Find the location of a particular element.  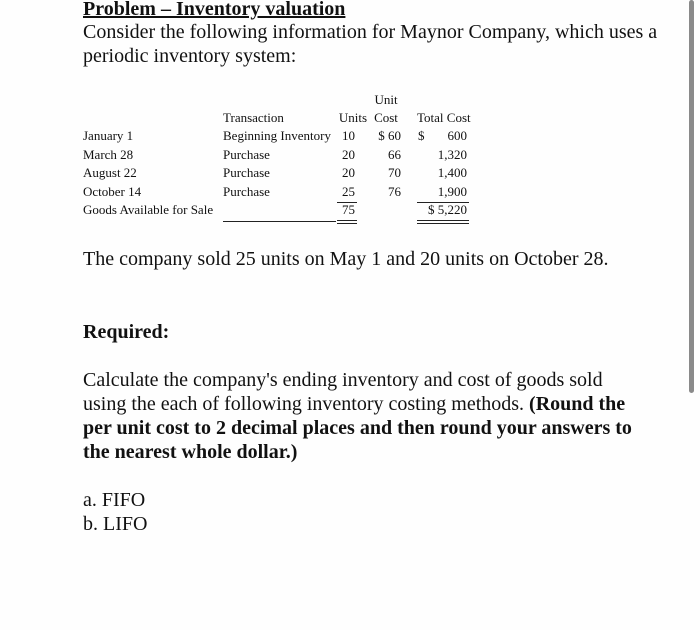

header-units: Units is located at coordinates (352, 117).